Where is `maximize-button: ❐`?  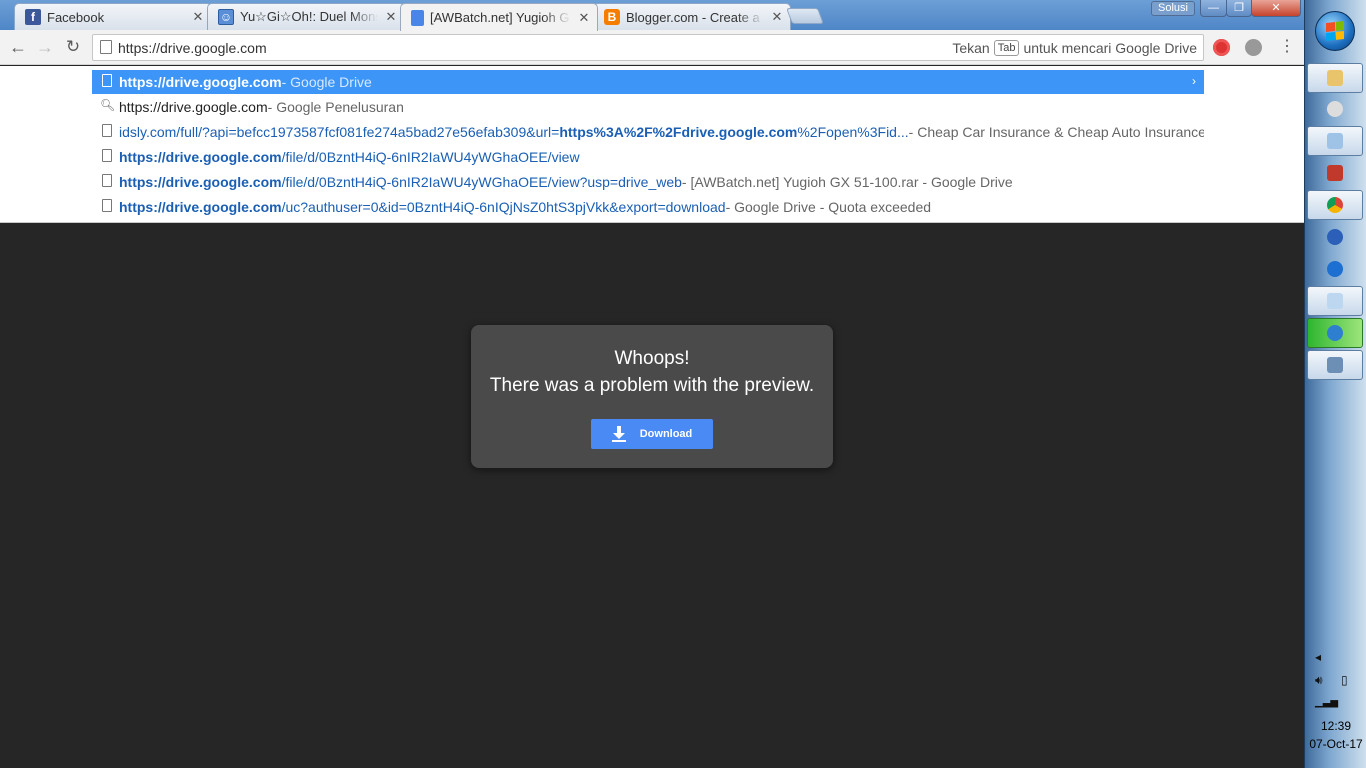 maximize-button: ❐ is located at coordinates (1239, 8).